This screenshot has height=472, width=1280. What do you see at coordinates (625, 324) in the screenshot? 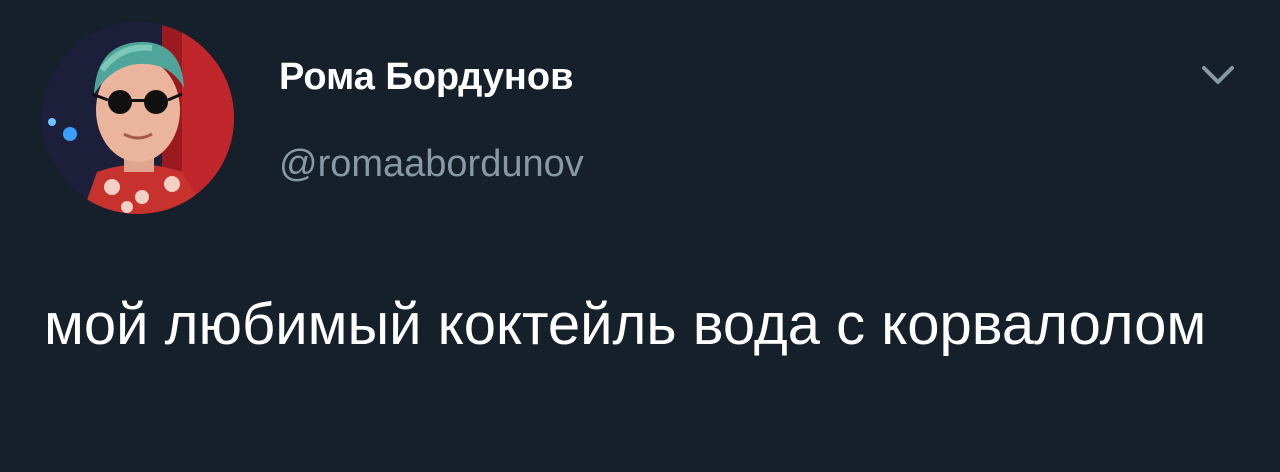
I see `tweet-text: мой любимый коктейль вода с корвалолом` at bounding box center [625, 324].